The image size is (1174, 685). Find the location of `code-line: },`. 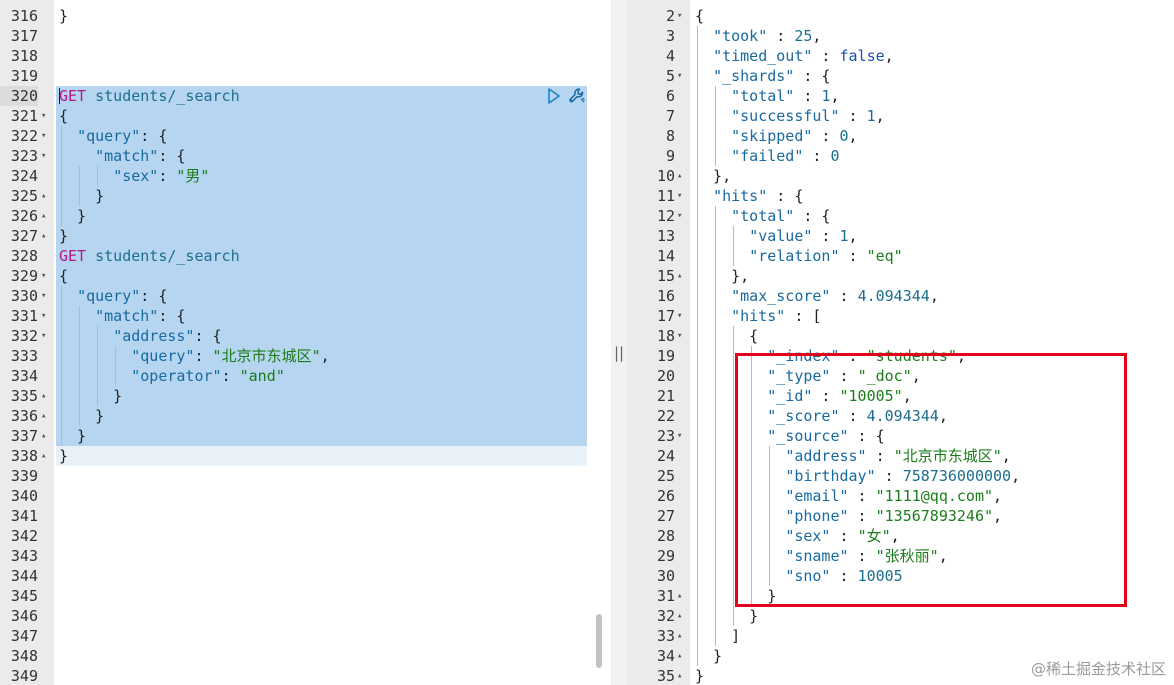

code-line: }, is located at coordinates (722, 276).